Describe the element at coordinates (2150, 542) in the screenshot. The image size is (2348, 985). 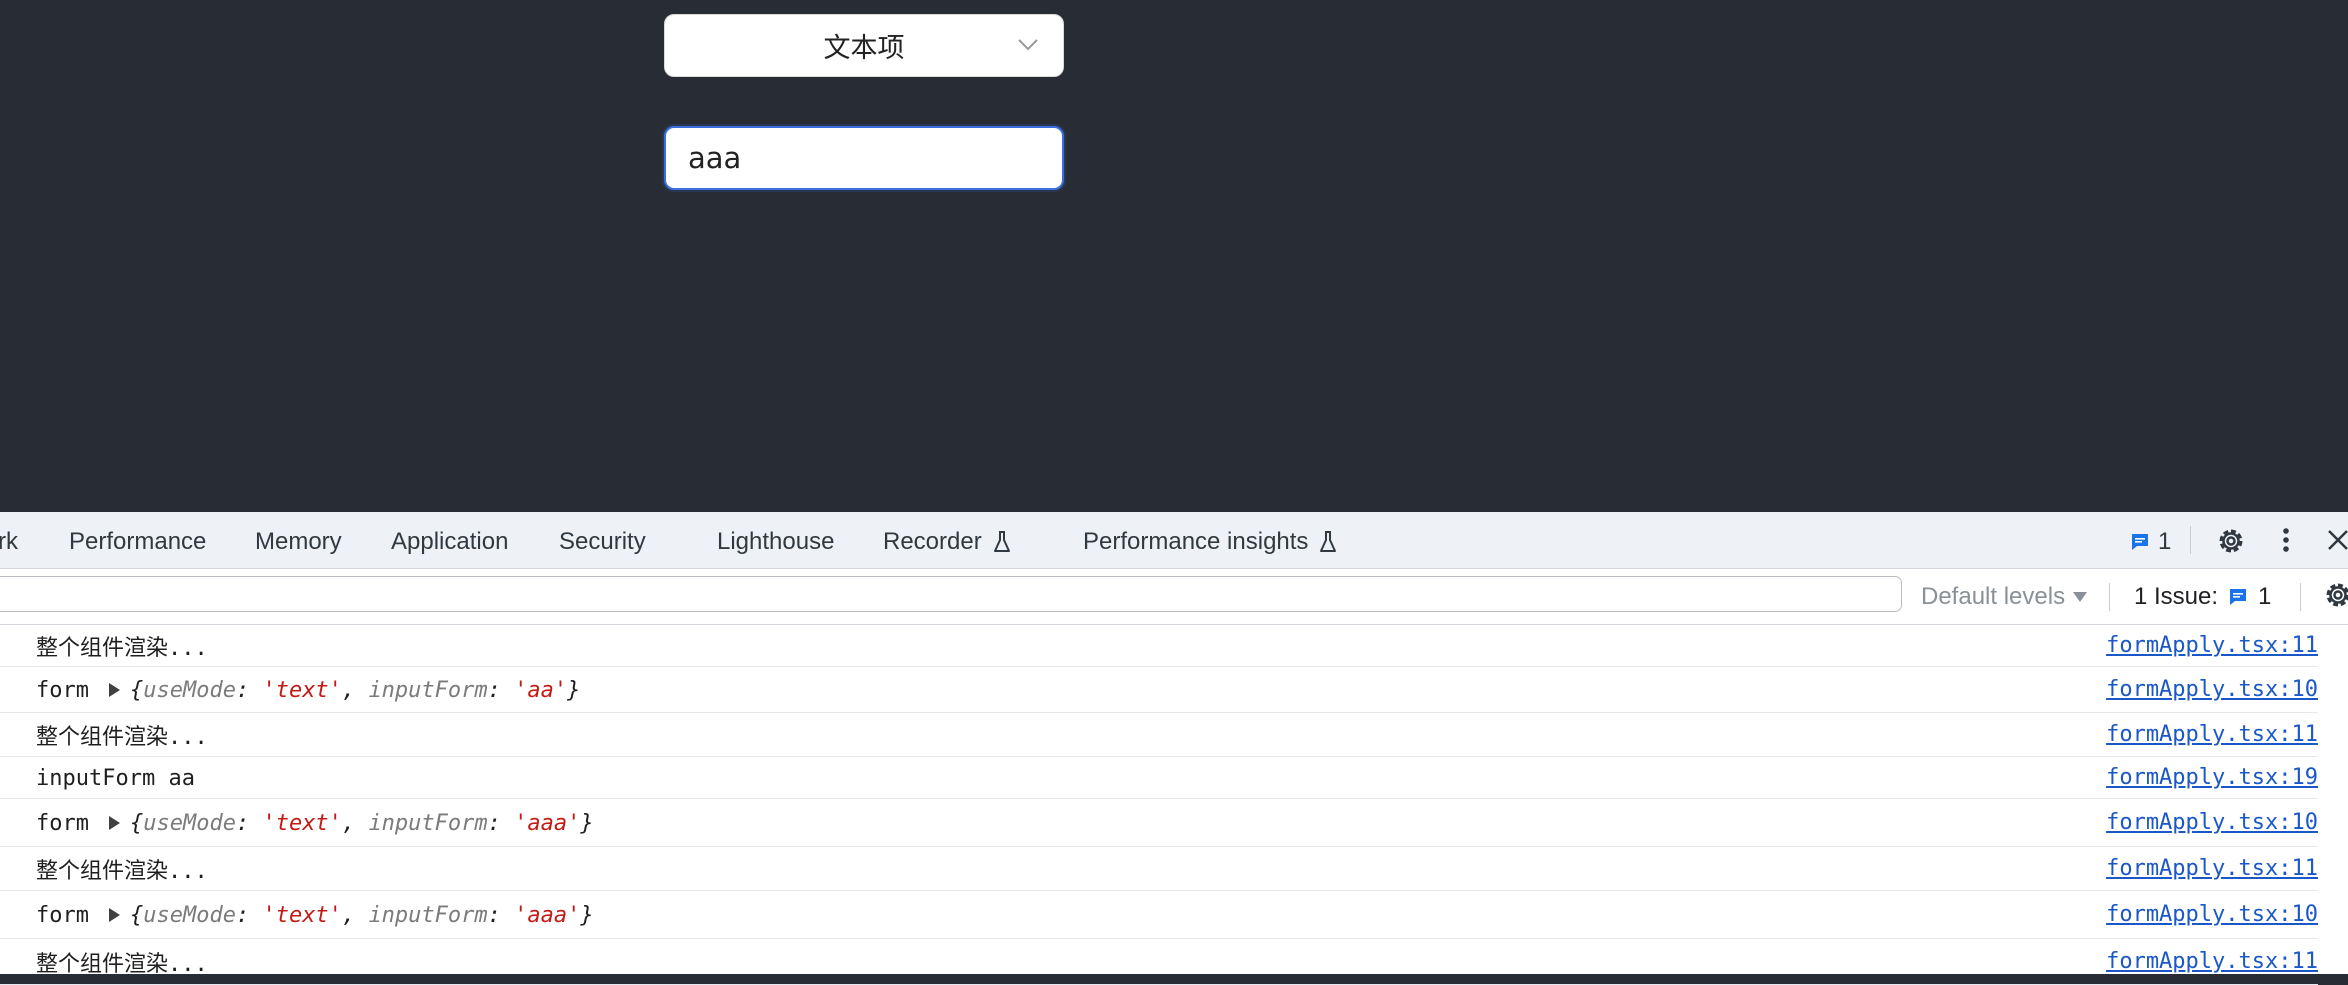
I see `messages-badge: 1` at that location.